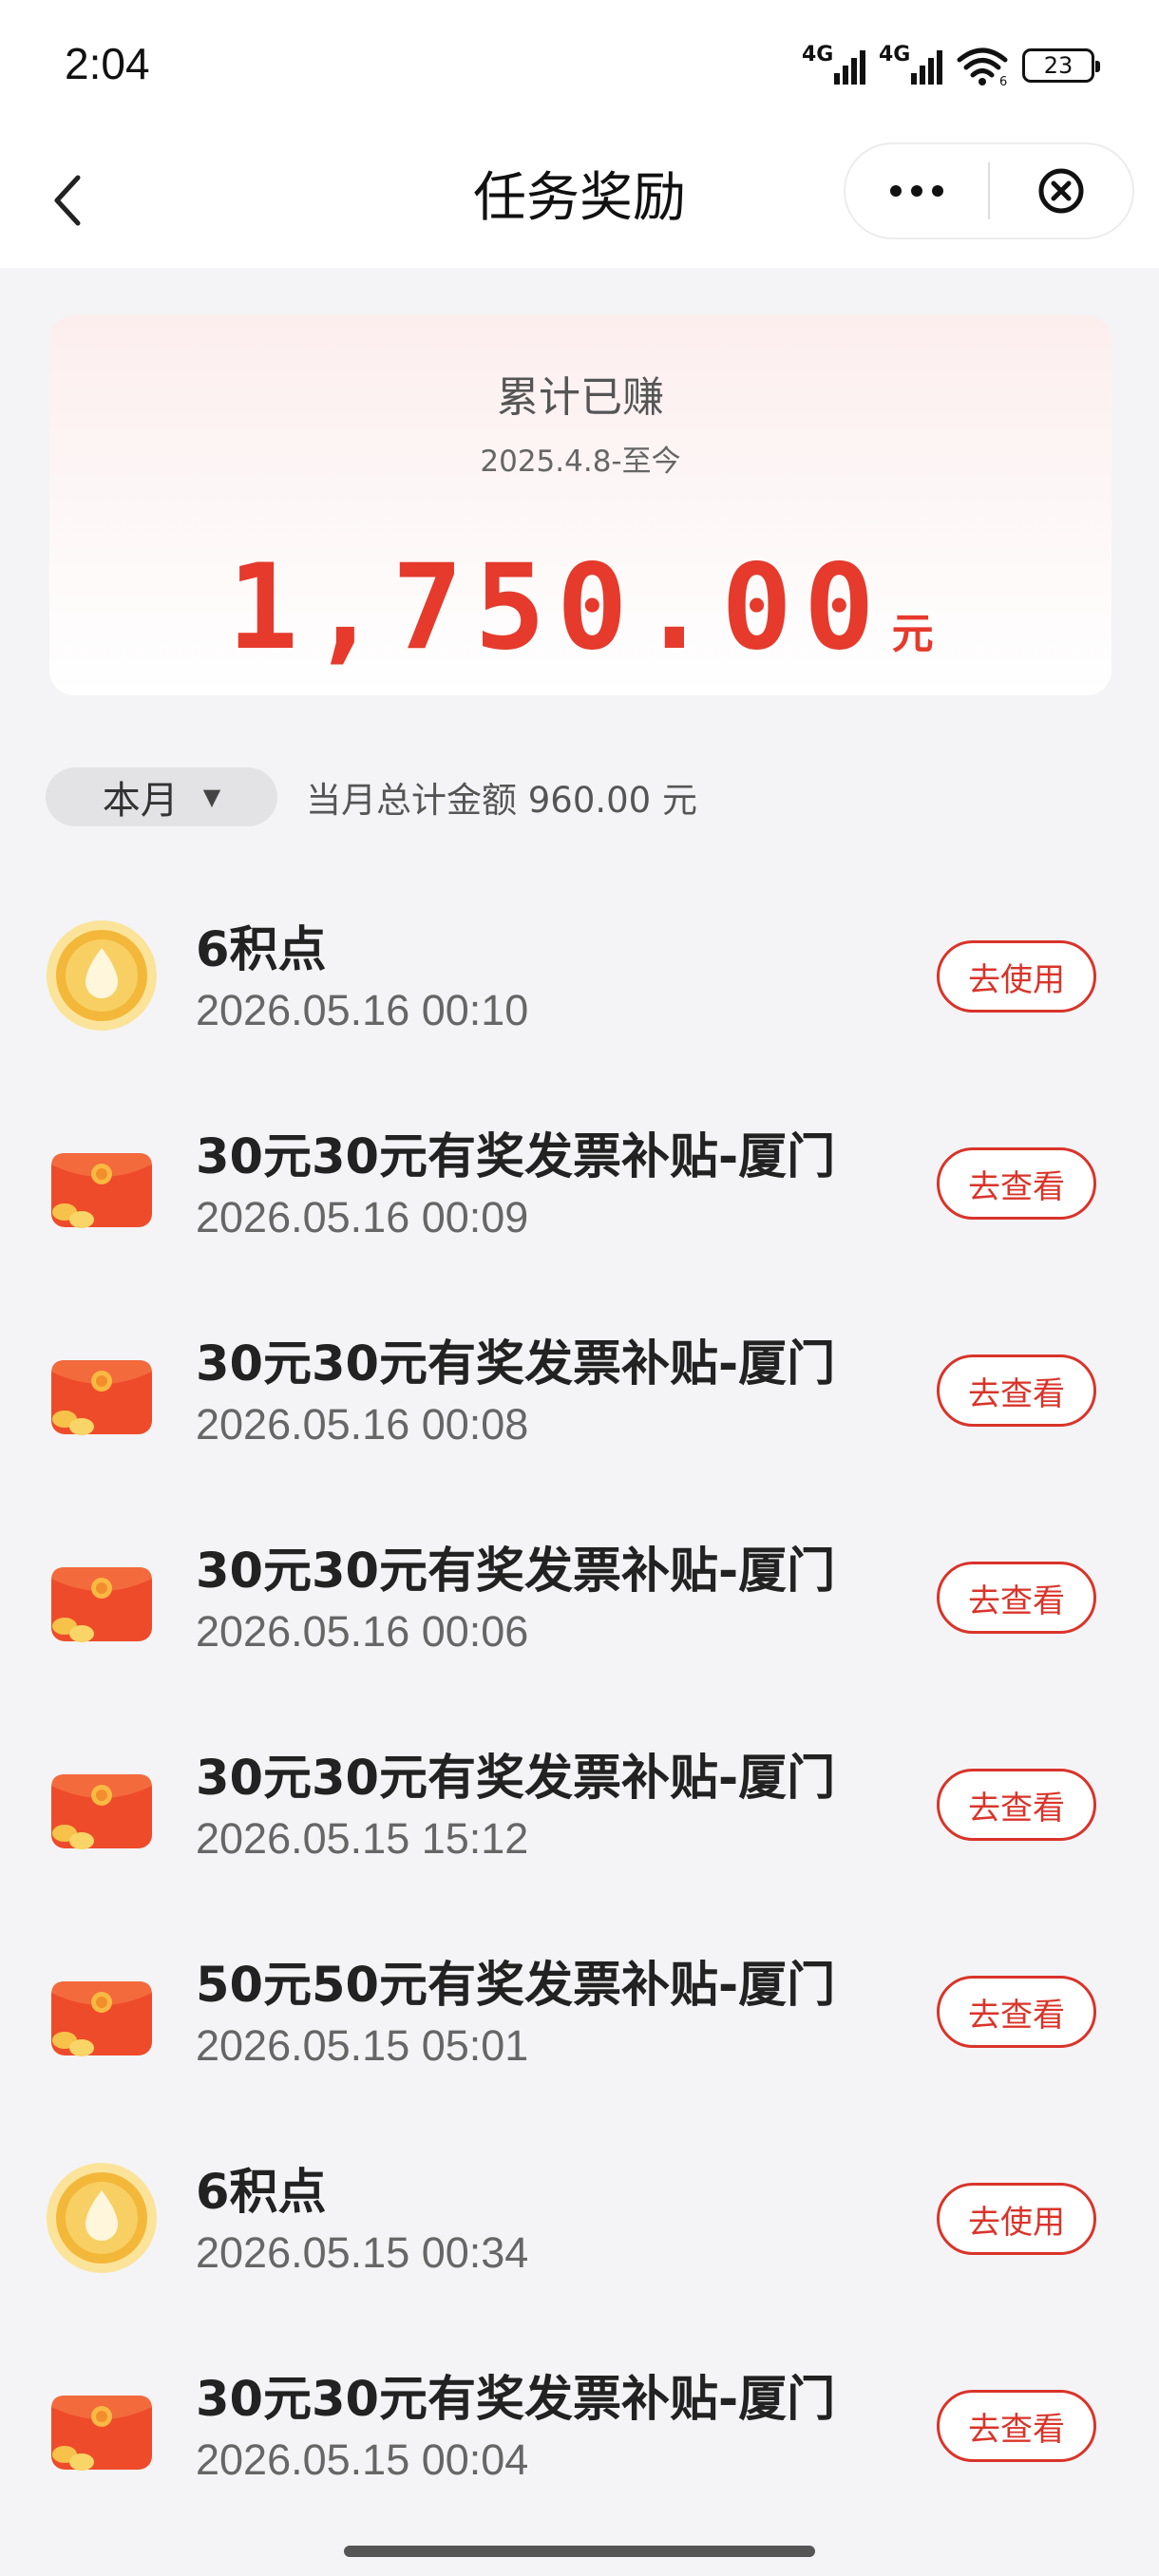 This screenshot has width=1159, height=2576. Describe the element at coordinates (579, 1005) in the screenshot. I see `list-item: 6积点 2026.05.16 00:10 去使用` at that location.